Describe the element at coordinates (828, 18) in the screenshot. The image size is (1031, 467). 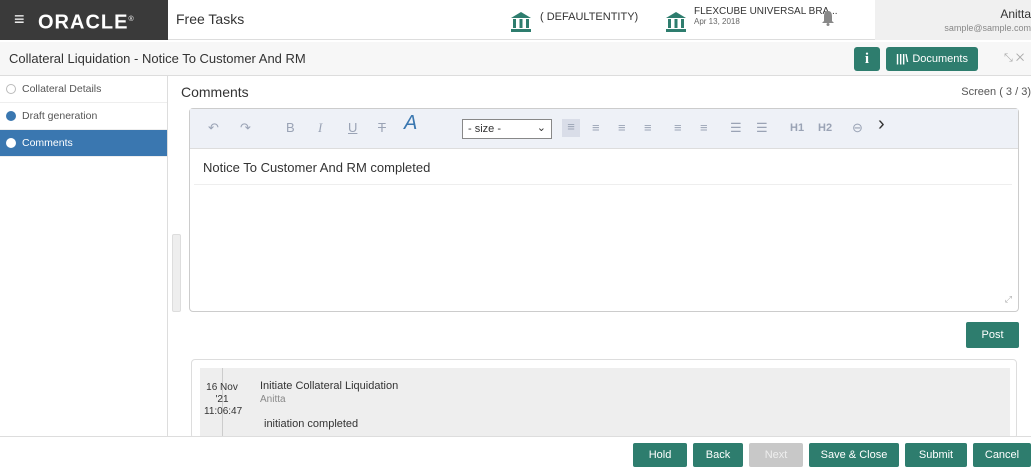
I see `bell-icon` at that location.